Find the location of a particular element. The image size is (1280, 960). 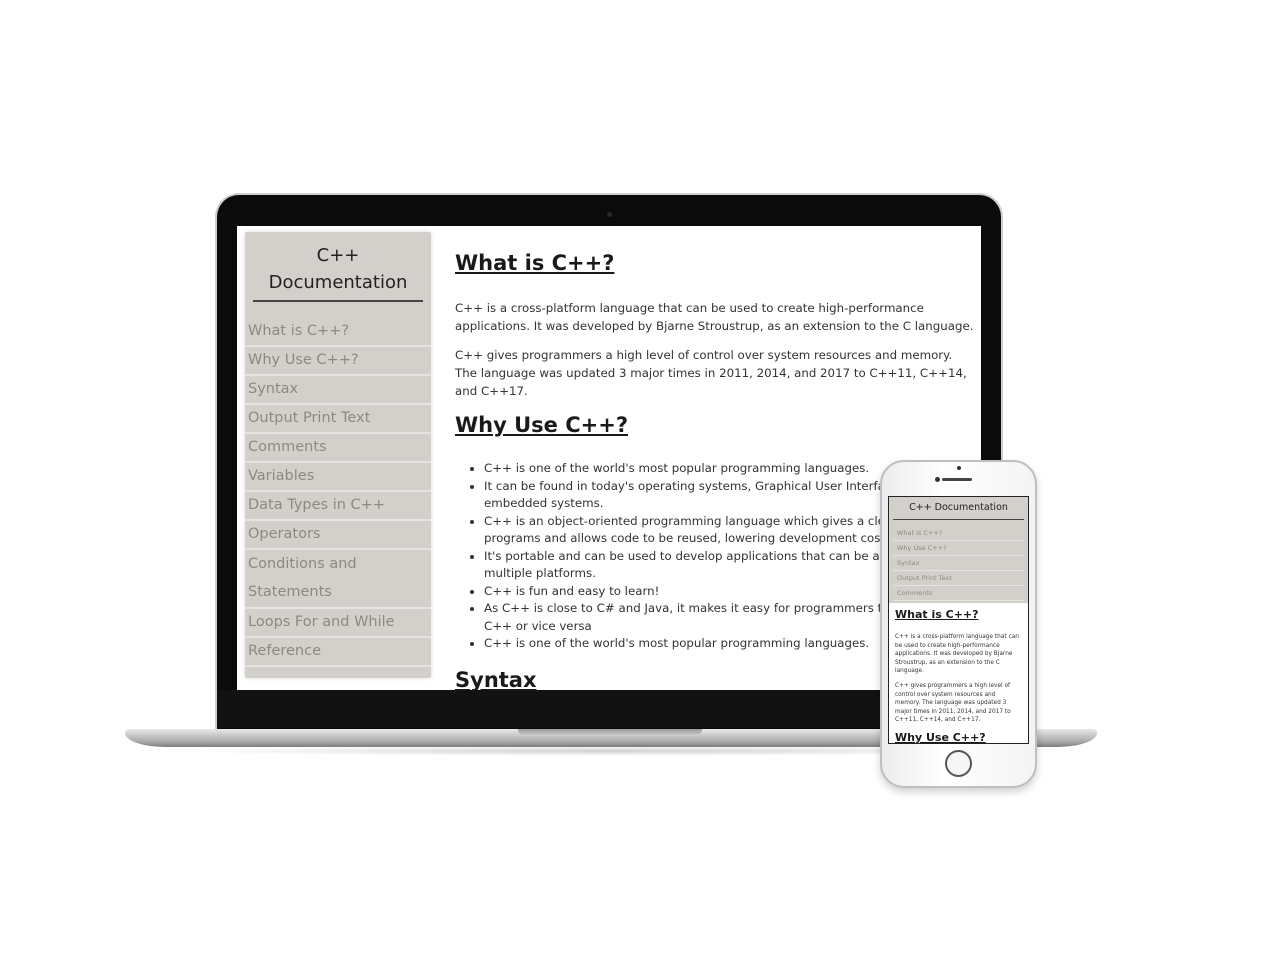

nav-link-variables: Variables is located at coordinates (338, 477).